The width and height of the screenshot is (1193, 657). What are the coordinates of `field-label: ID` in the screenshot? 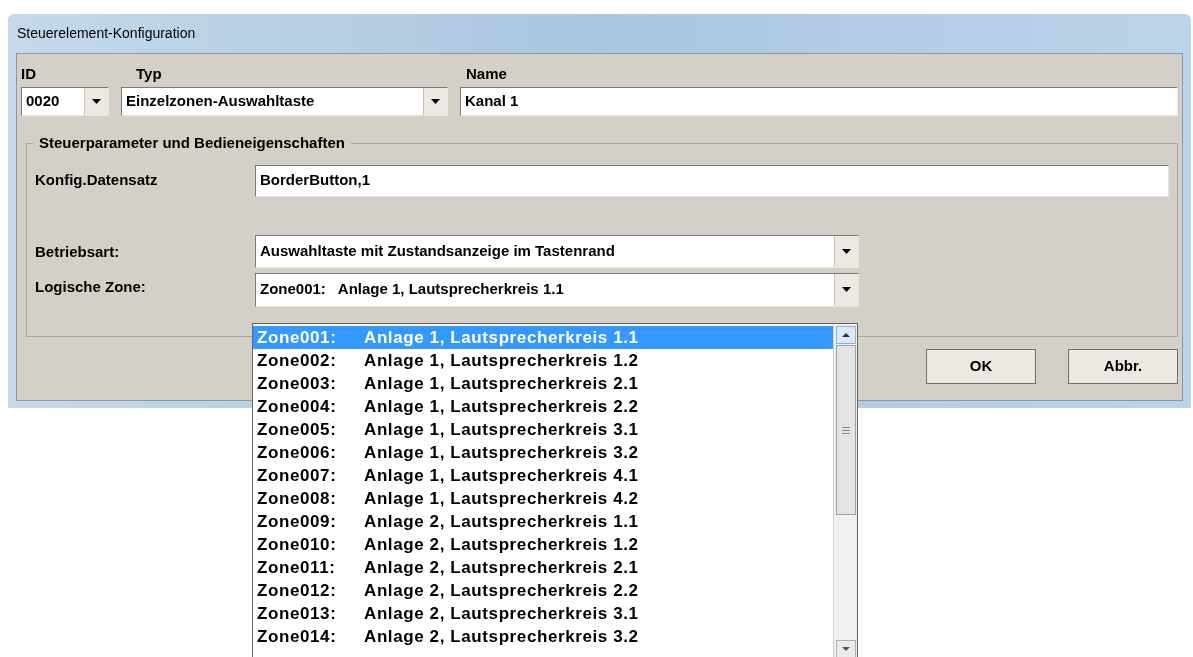 It's located at (29, 73).